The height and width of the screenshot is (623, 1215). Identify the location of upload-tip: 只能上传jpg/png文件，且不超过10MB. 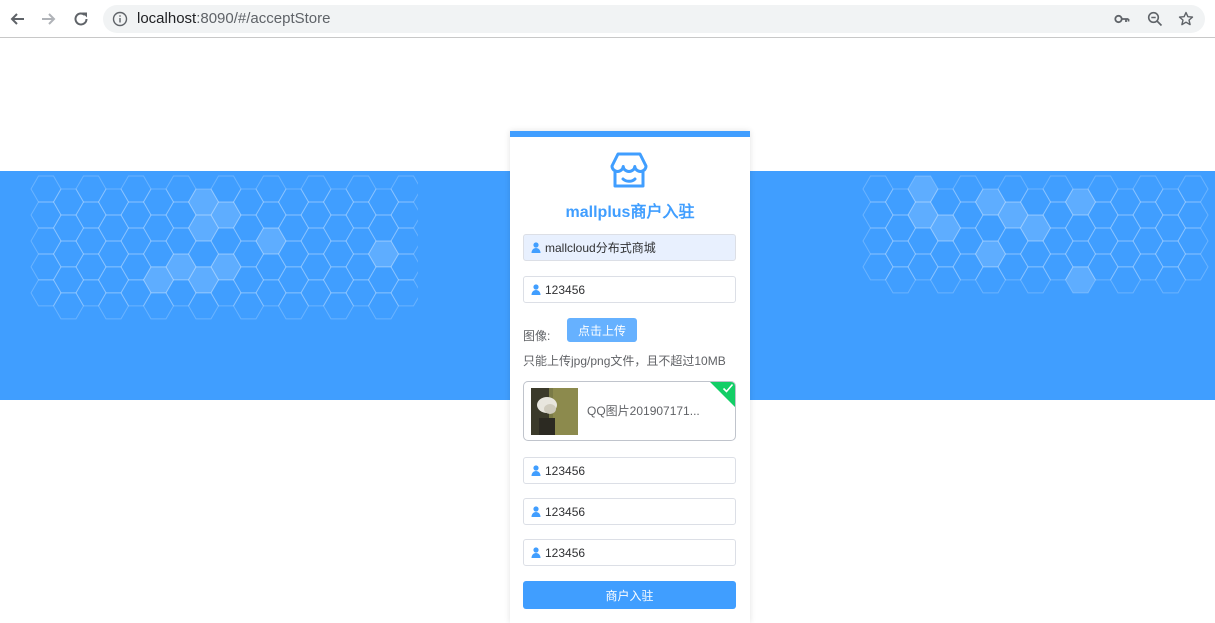
(624, 361).